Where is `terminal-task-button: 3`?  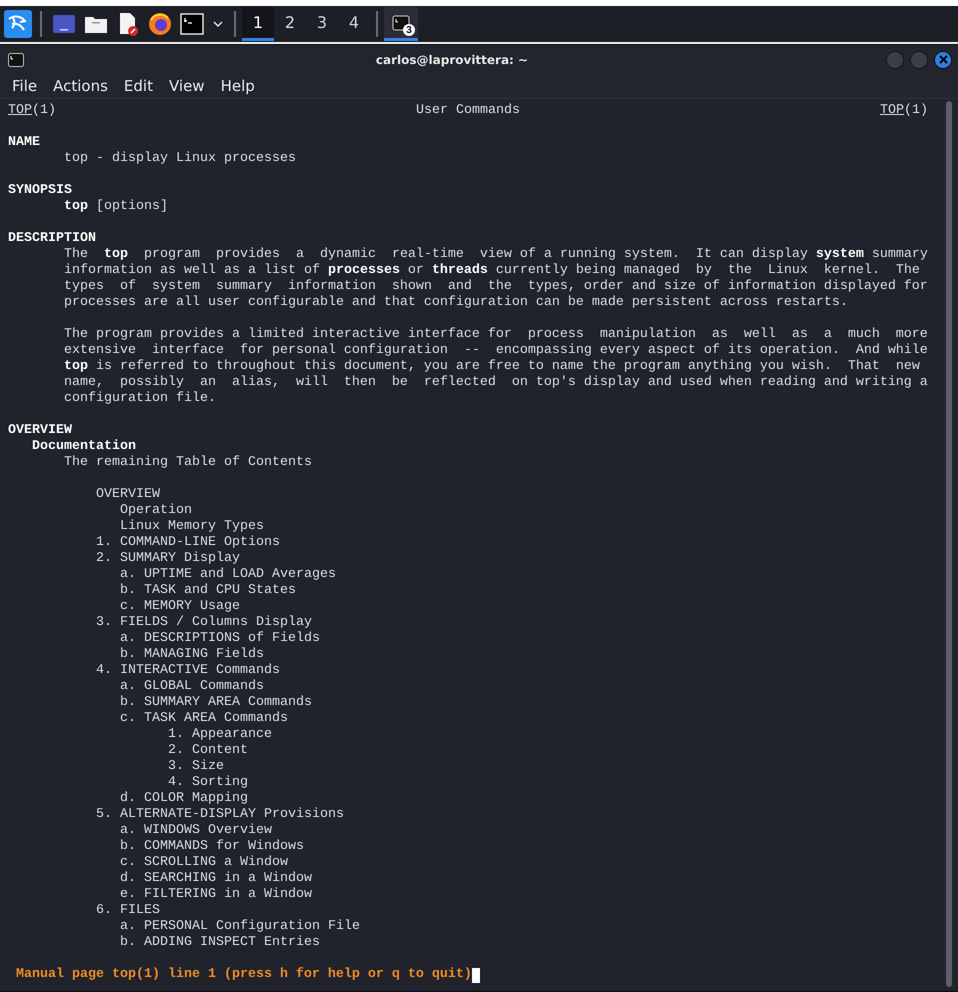
terminal-task-button: 3 is located at coordinates (401, 24).